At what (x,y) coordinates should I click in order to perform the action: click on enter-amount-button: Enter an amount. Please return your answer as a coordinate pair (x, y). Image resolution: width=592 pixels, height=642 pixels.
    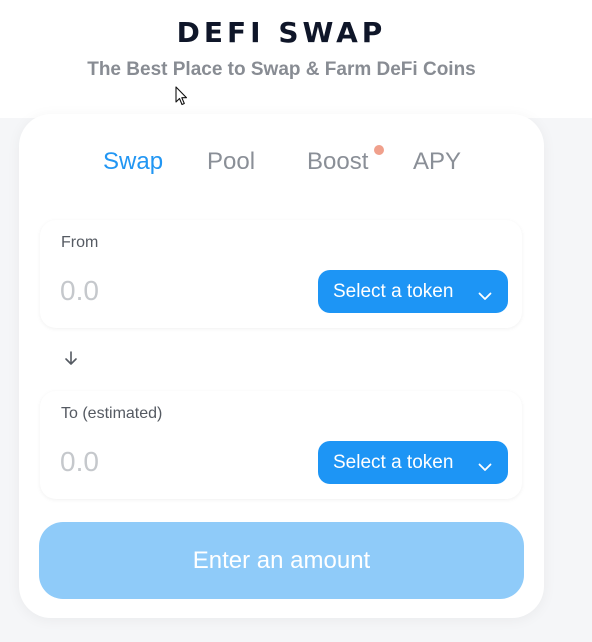
    Looking at the image, I should click on (281, 560).